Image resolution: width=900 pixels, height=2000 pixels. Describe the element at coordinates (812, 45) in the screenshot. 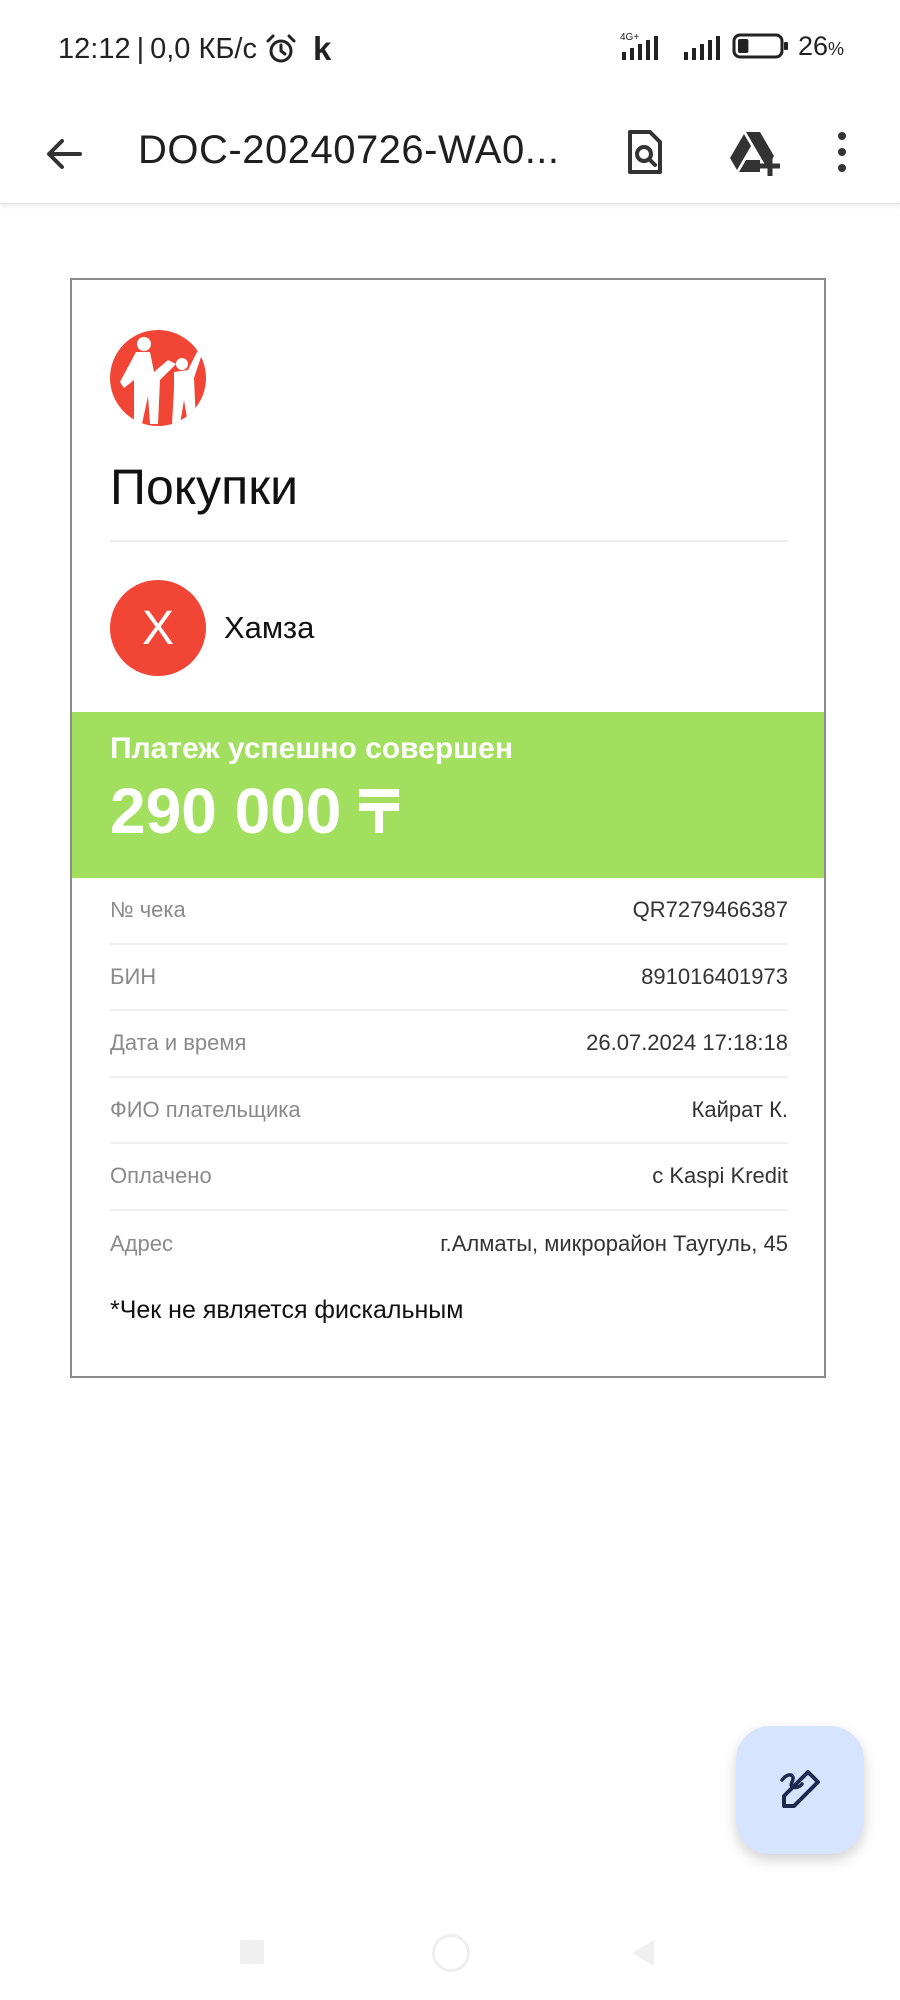

I see `battery-value: 26` at that location.